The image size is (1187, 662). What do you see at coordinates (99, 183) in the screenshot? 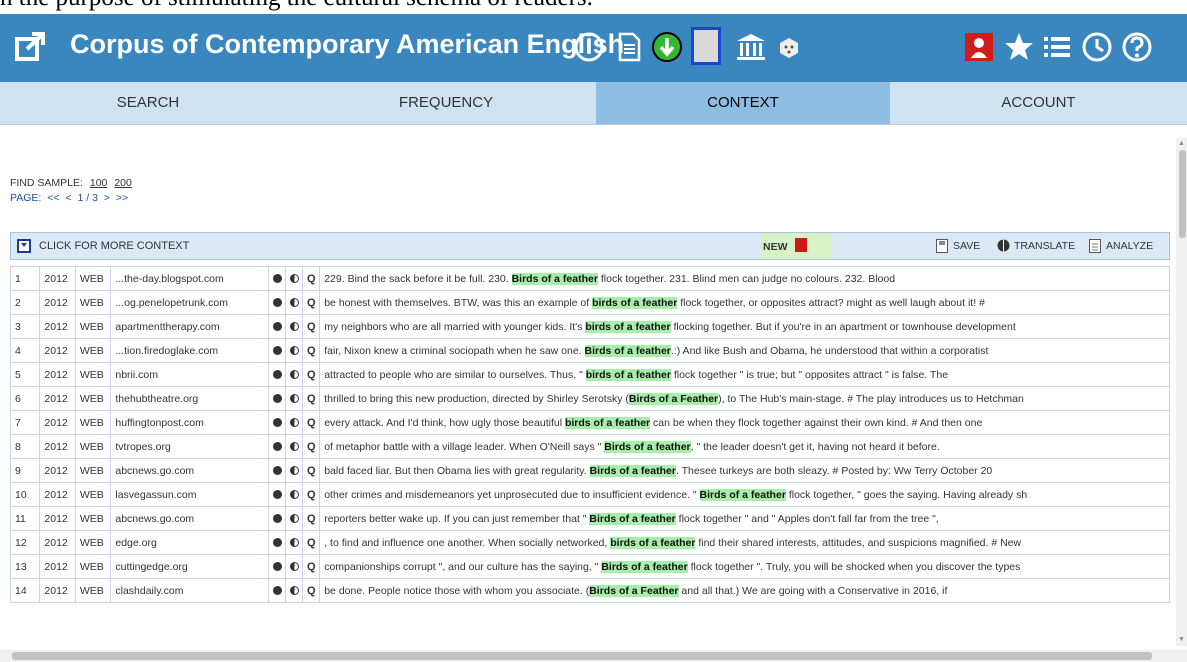
I see `sample-100-link: 100` at bounding box center [99, 183].